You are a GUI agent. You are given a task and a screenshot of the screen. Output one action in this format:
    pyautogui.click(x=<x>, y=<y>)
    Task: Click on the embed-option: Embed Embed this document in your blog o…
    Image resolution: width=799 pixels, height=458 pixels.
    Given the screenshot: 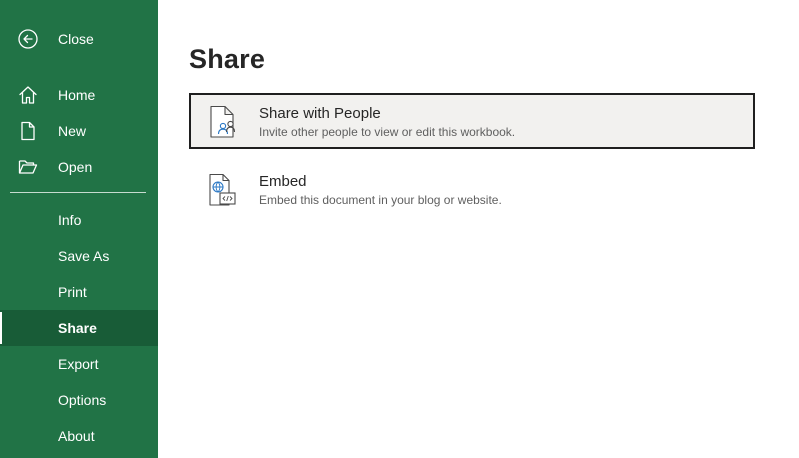 What is the action you would take?
    pyautogui.click(x=472, y=189)
    